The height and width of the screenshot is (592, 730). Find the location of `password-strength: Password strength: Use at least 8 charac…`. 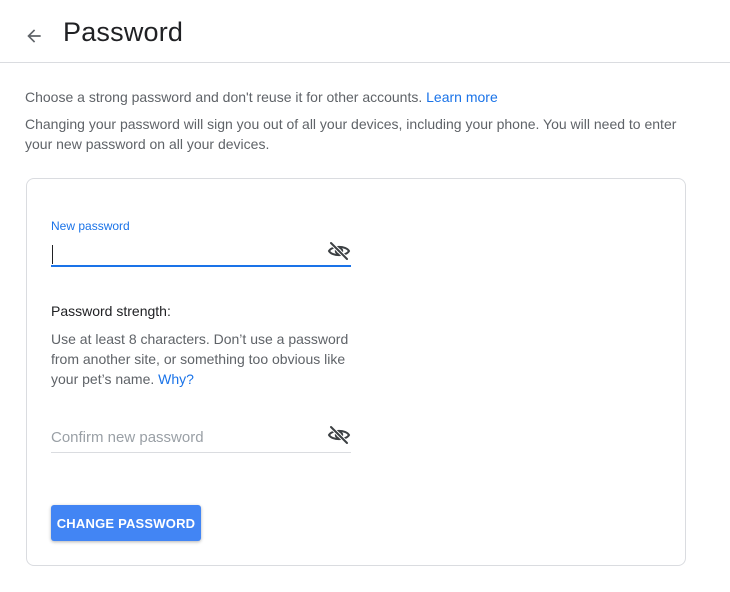

password-strength: Password strength: Use at least 8 charac… is located at coordinates (206, 345).